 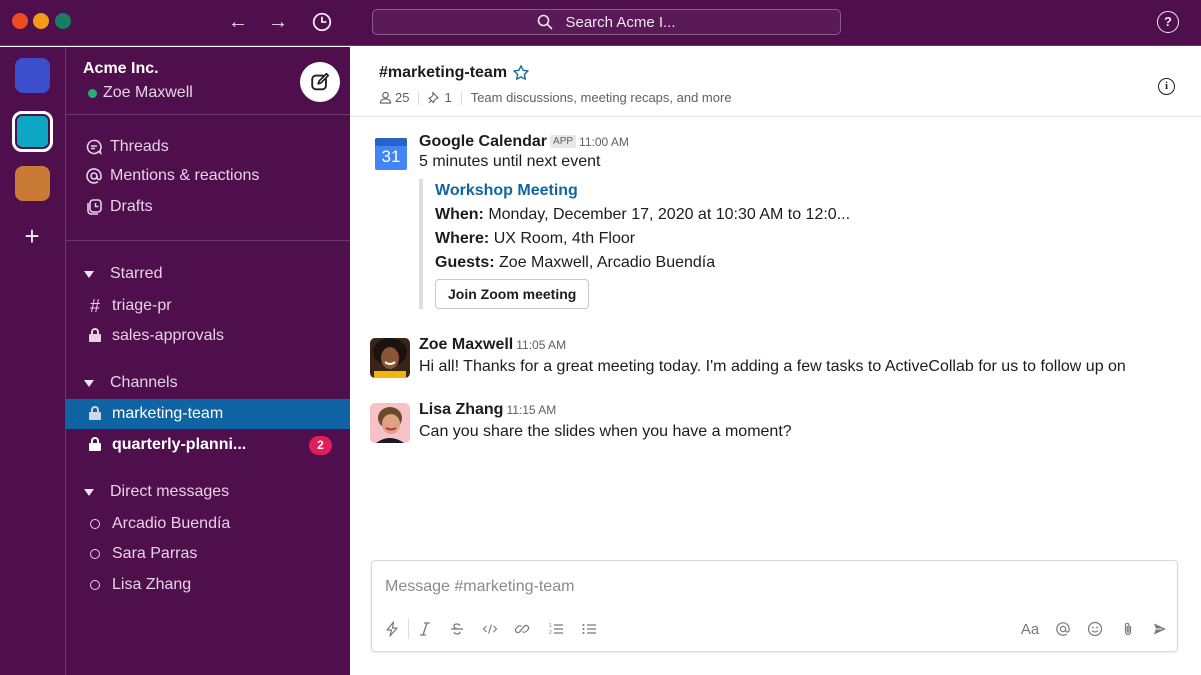 I want to click on workspace-name: Acme Inc., so click(x=121, y=69).